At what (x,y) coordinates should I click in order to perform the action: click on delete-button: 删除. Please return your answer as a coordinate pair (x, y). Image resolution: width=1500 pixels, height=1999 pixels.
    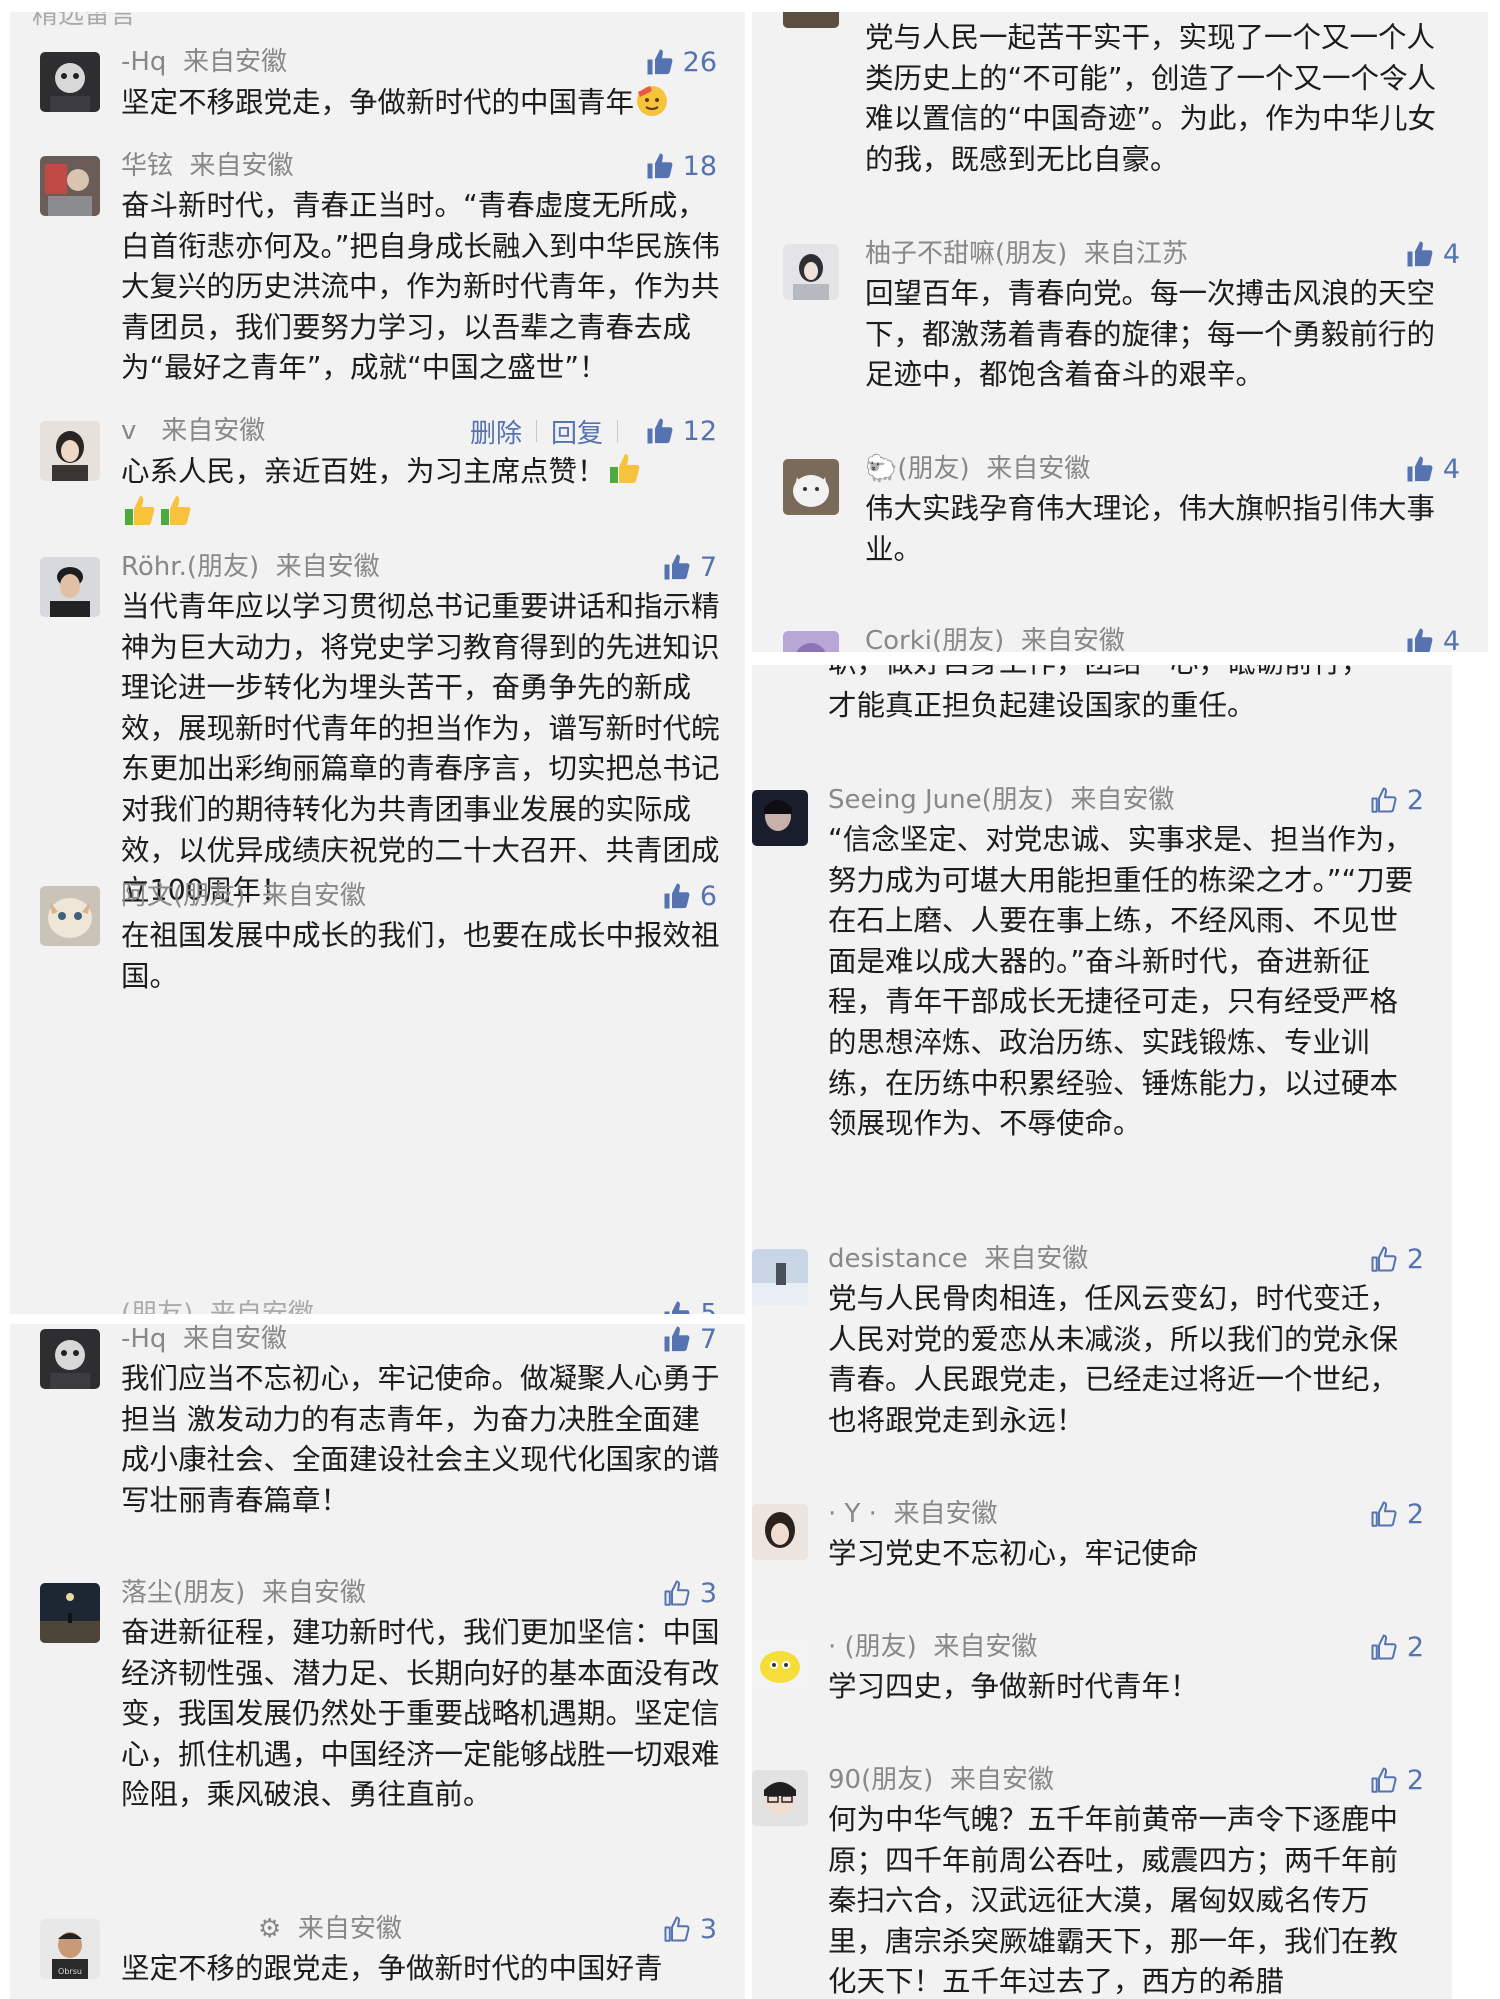
    Looking at the image, I should click on (496, 431).